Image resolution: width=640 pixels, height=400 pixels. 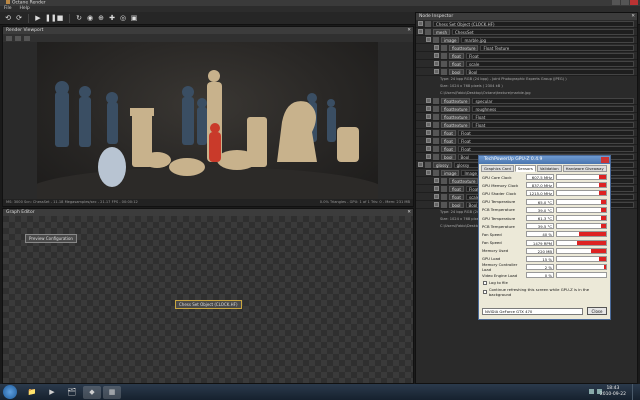 What do you see at coordinates (72, 392) in the screenshot?
I see `folder-taskbar-icon: 🗂` at bounding box center [72, 392].